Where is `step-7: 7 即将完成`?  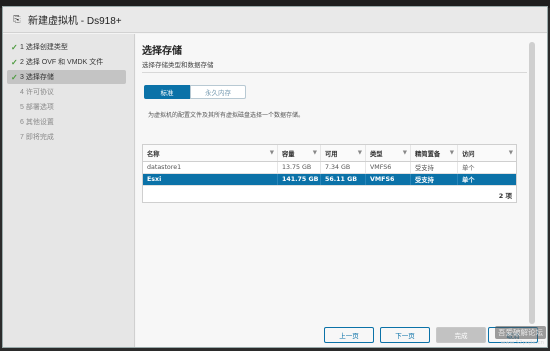 step-7: 7 即将完成 is located at coordinates (66, 137).